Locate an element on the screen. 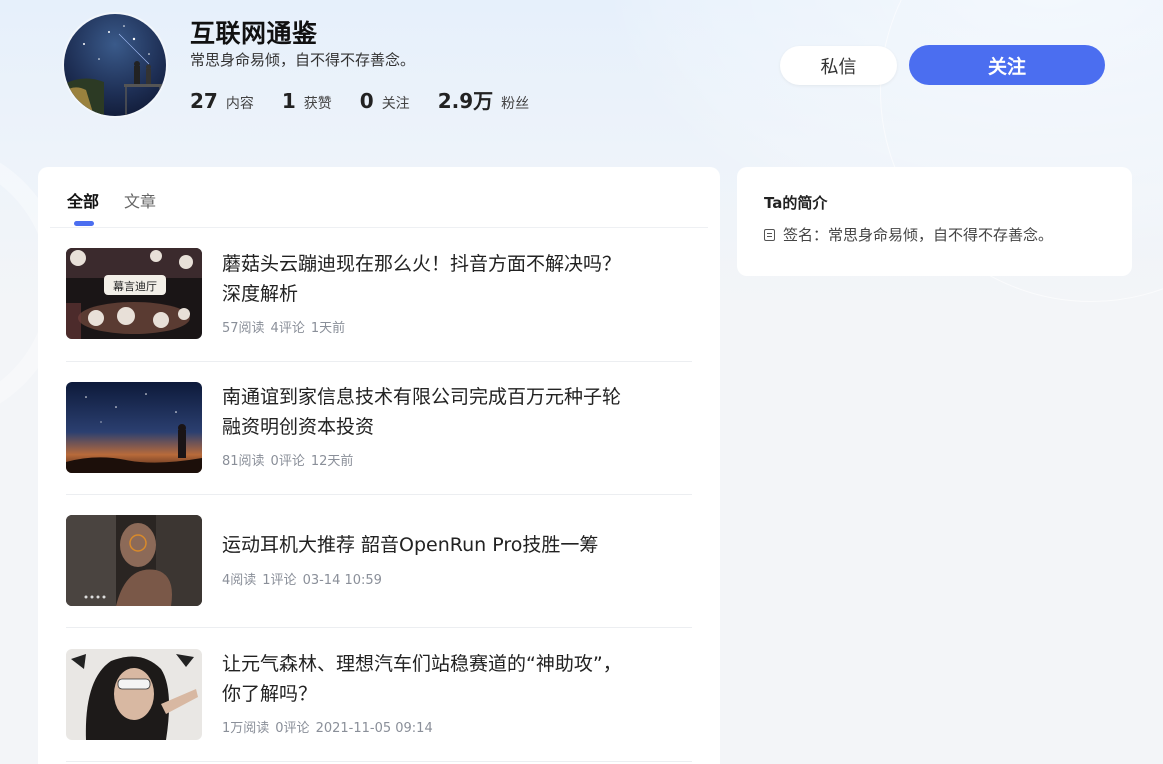 This screenshot has width=1163, height=764. stat-likes: 1 获赞 is located at coordinates (307, 101).